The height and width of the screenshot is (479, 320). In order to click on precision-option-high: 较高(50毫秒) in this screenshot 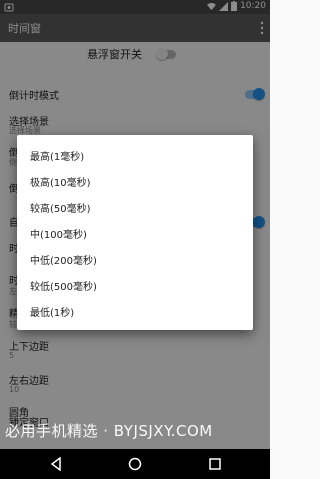, I will do `click(135, 207)`.